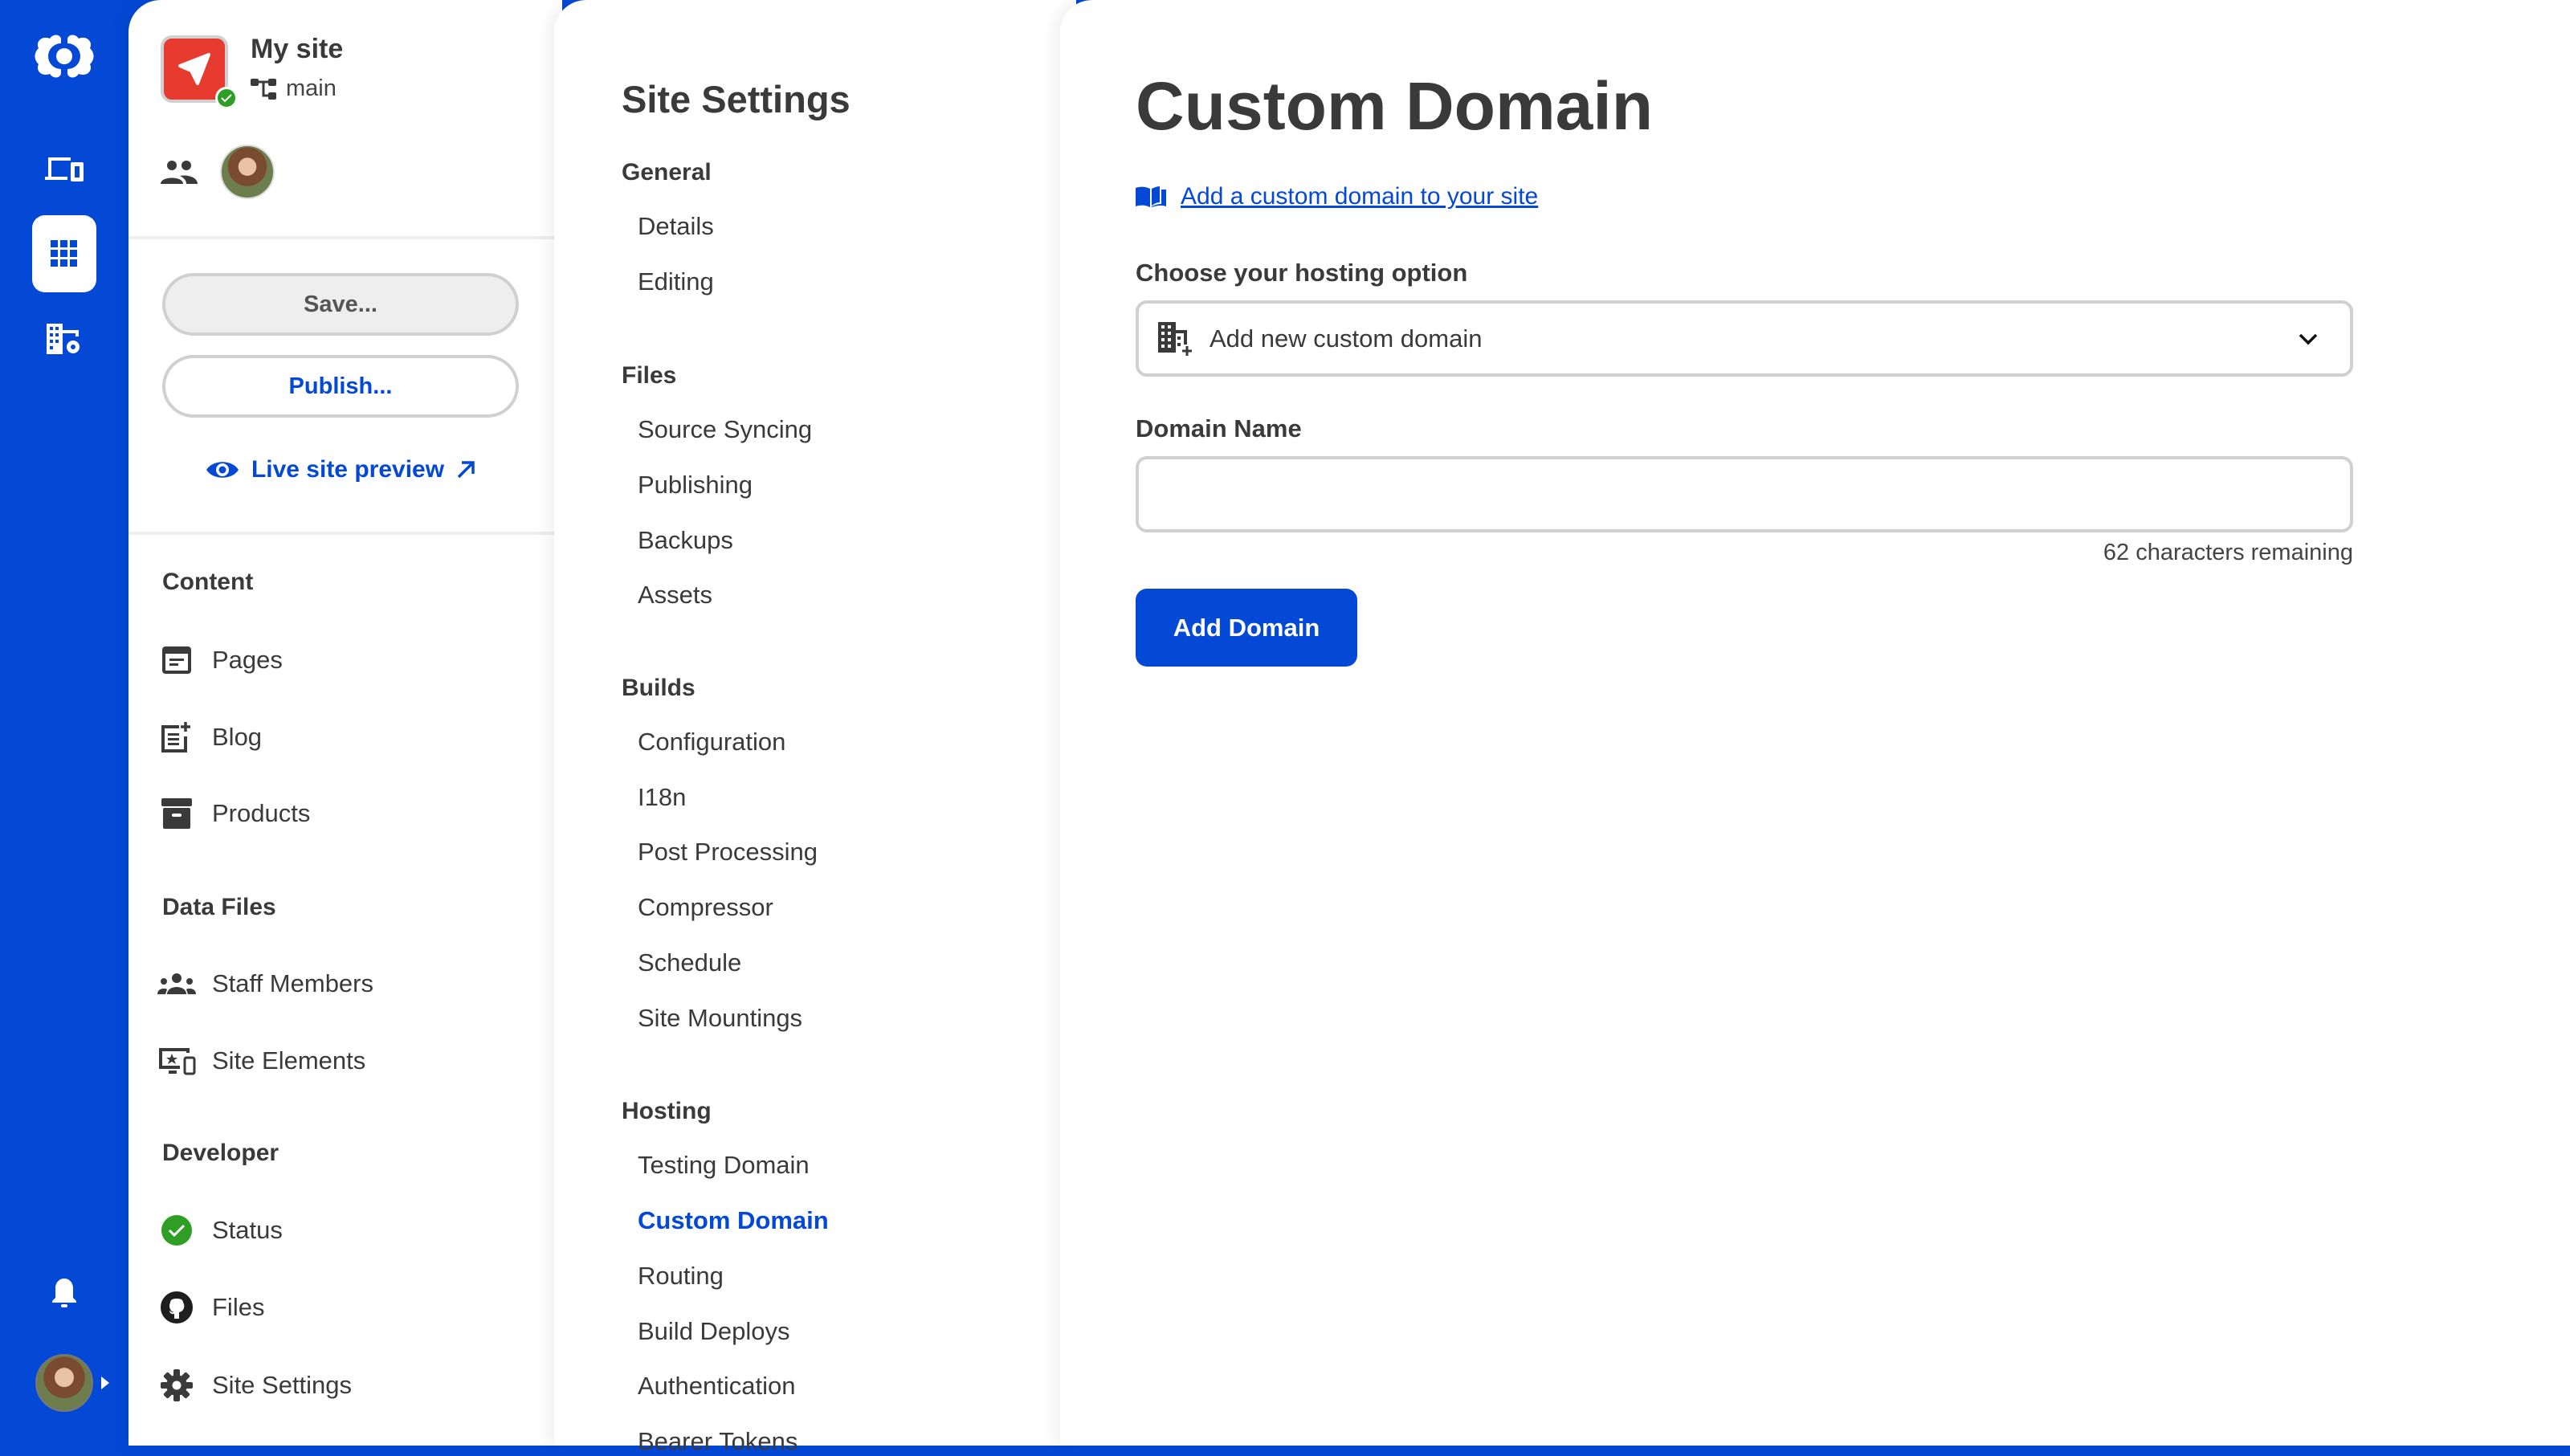  I want to click on section-heading-data-files: Data Files, so click(219, 907).